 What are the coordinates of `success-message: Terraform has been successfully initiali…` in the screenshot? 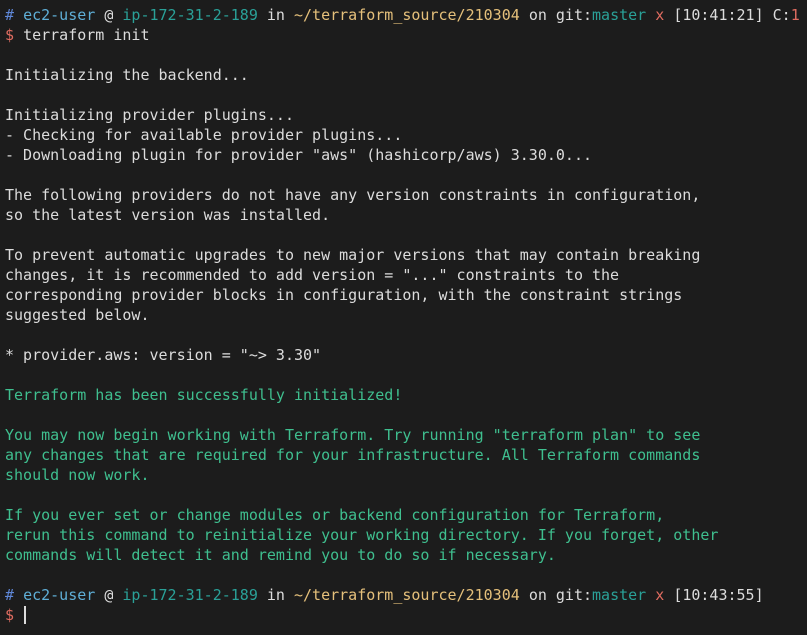 It's located at (204, 395).